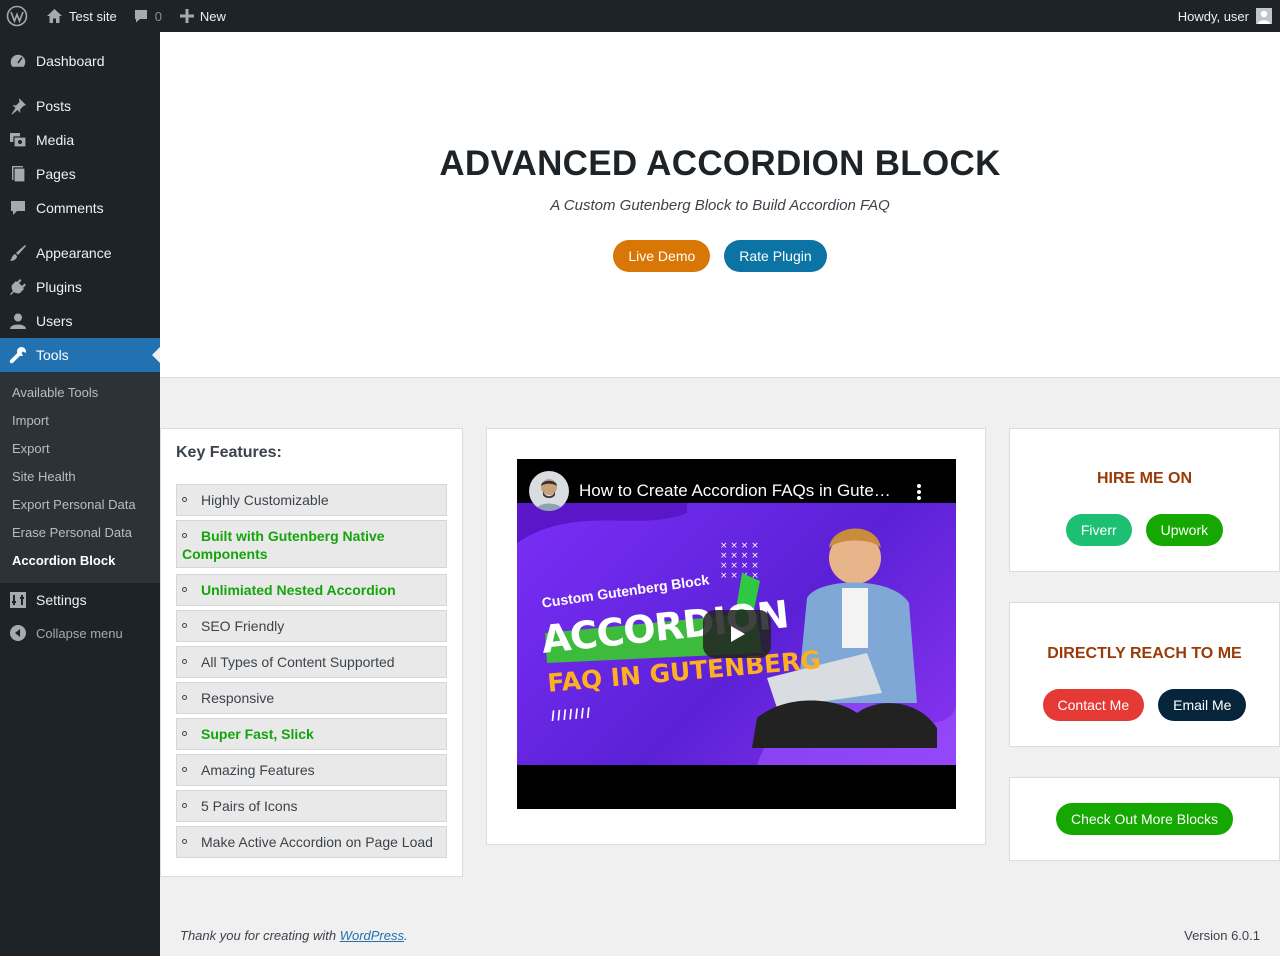 This screenshot has height=956, width=1280. What do you see at coordinates (61, 600) in the screenshot?
I see `sidebar-item-label: Settings` at bounding box center [61, 600].